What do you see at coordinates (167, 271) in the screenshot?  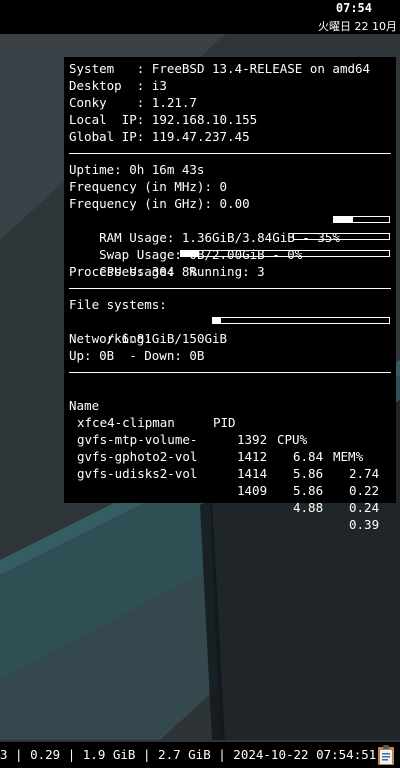 I see `processes-row: Processes: 304 Running: 3` at bounding box center [167, 271].